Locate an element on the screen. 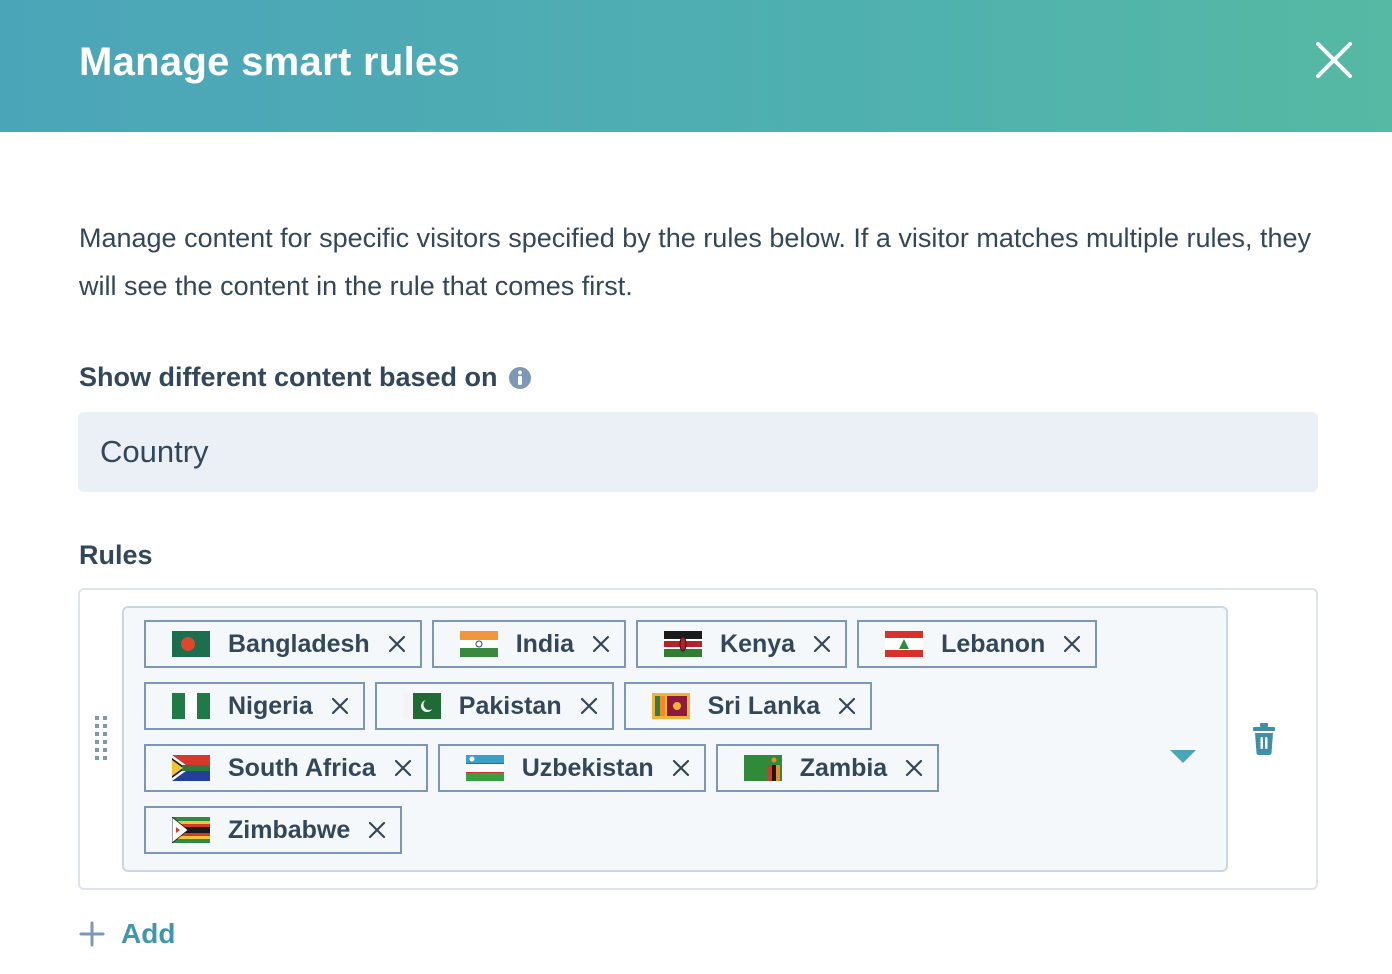 The image size is (1392, 974). country-tag: Zimbabwe is located at coordinates (273, 830).